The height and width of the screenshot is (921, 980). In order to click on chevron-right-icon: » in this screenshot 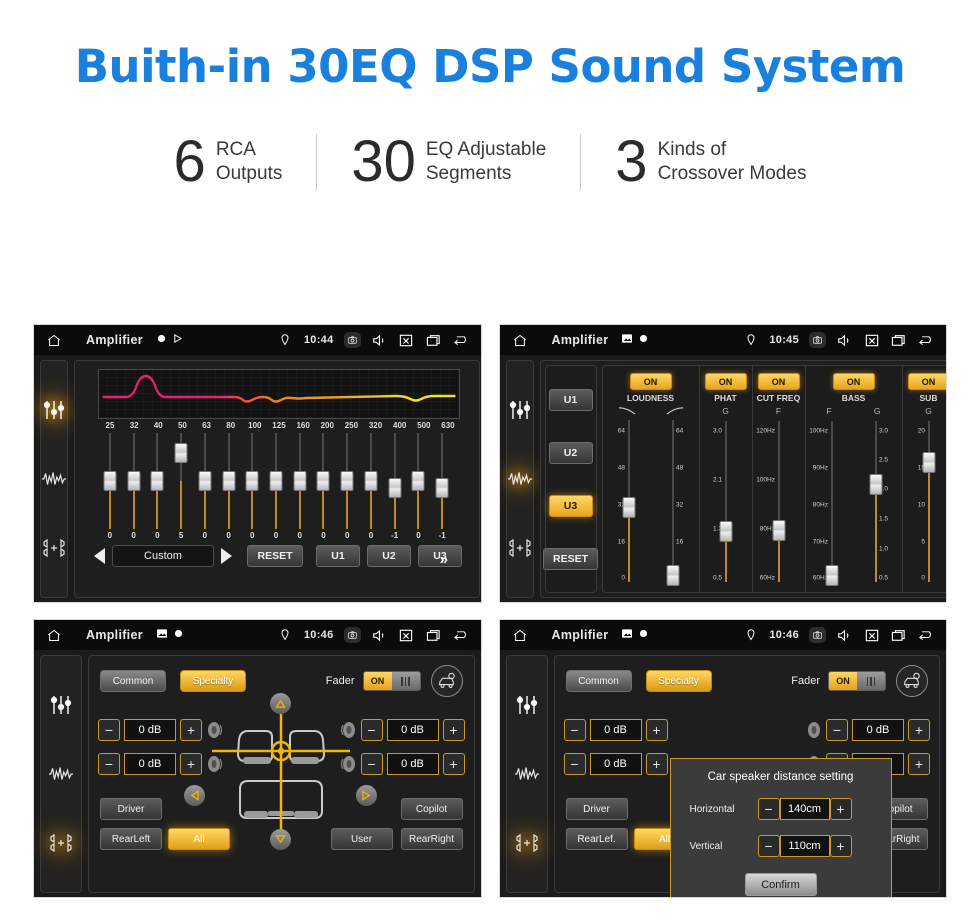, I will do `click(444, 559)`.